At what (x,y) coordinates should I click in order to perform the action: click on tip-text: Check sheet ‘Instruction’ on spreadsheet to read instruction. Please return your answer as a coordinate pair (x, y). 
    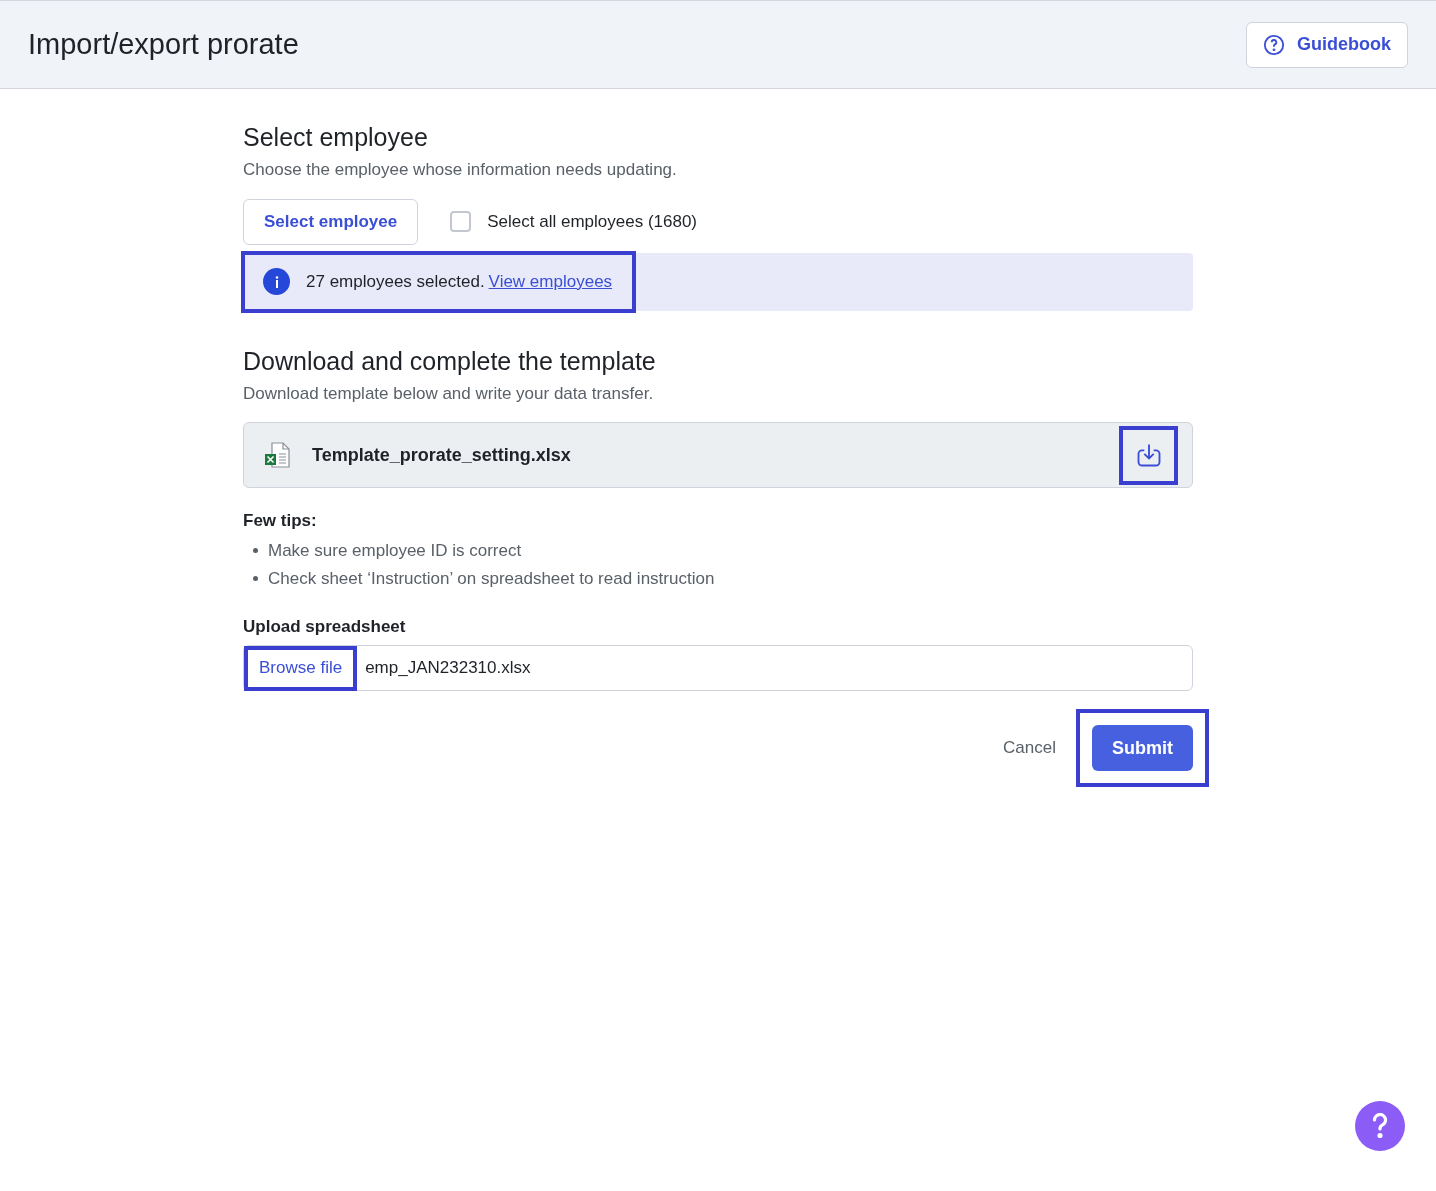
    Looking at the image, I should click on (491, 579).